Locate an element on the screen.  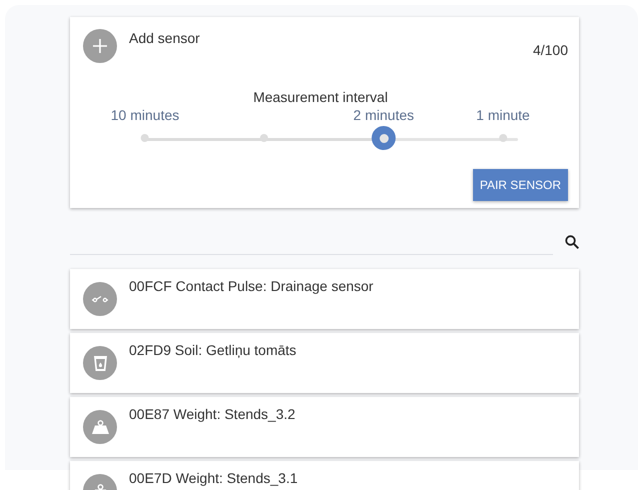
sensor-name: 02FD9 Soil: Getliņu tomāts is located at coordinates (212, 350).